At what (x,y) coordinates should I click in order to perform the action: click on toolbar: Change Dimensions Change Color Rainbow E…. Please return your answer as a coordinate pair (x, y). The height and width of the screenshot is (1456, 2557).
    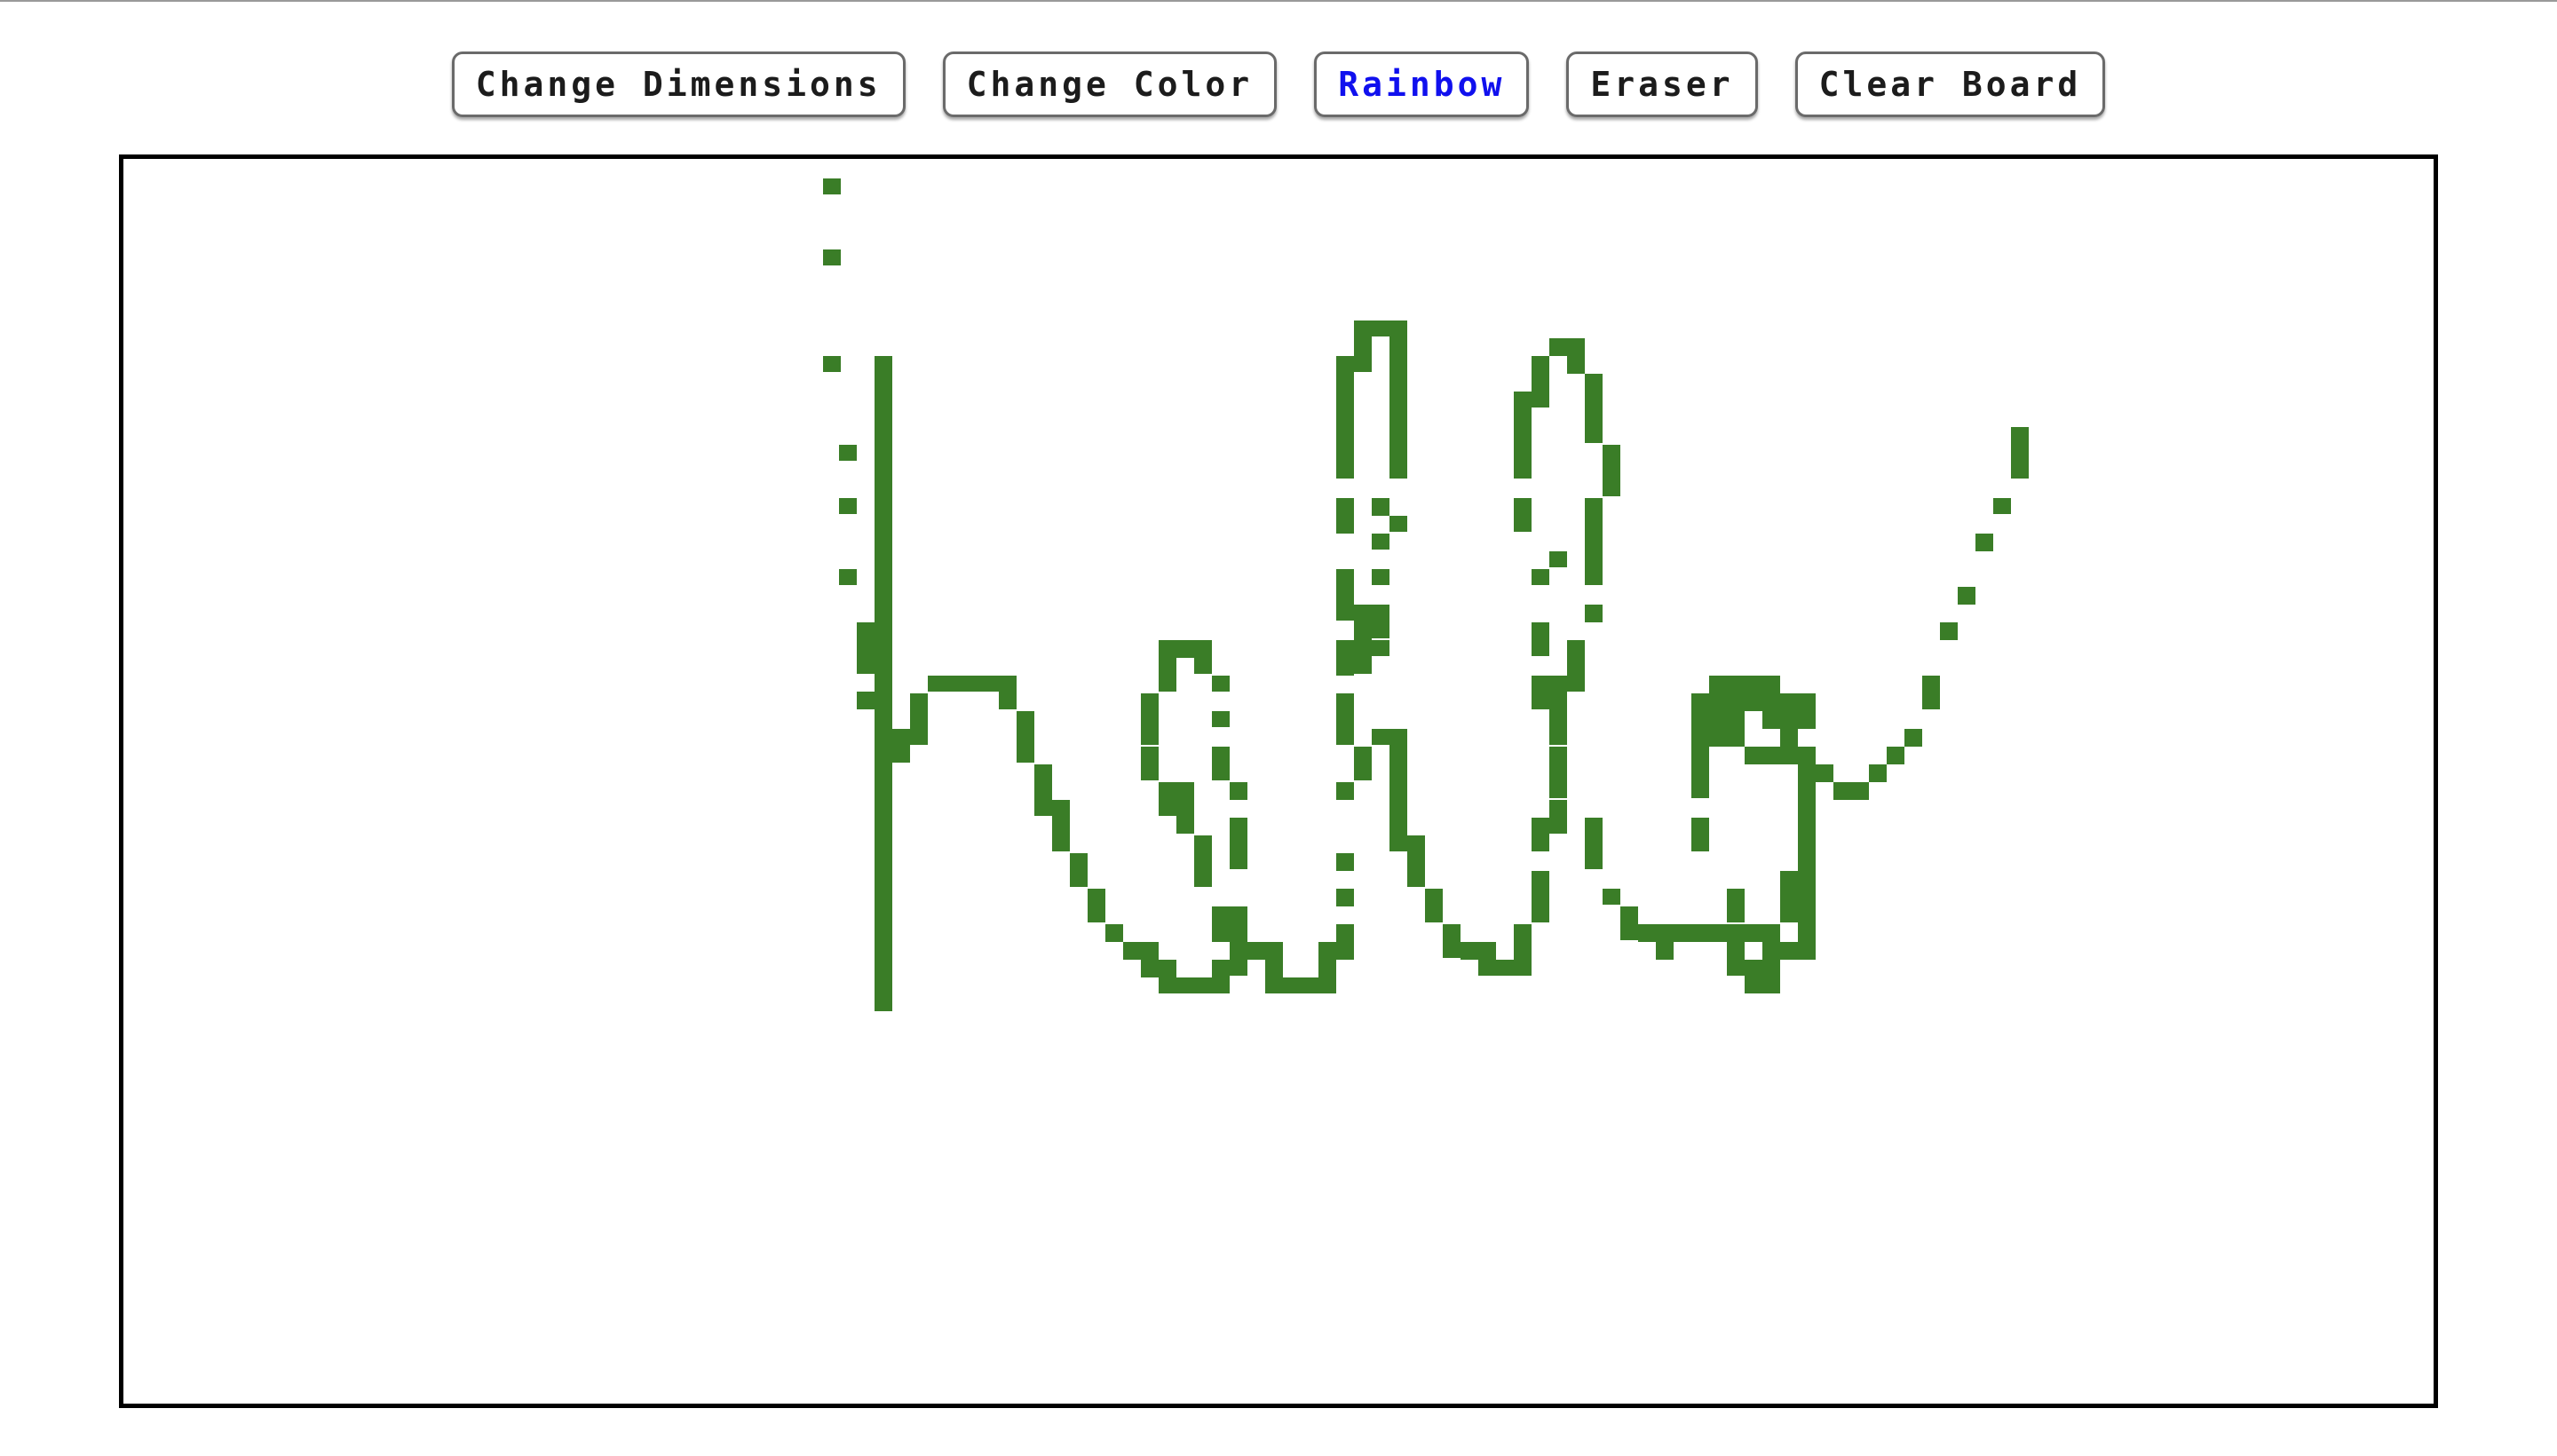
    Looking at the image, I should click on (1278, 84).